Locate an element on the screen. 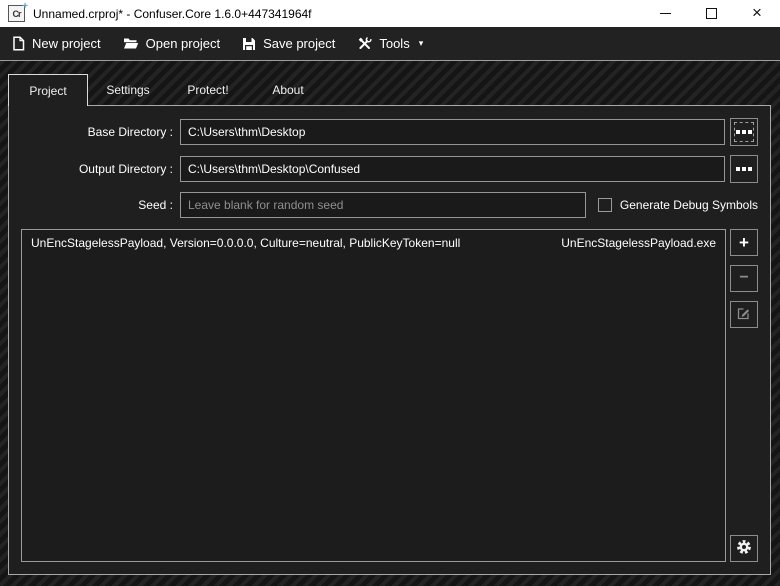 This screenshot has width=780, height=586. window-controls: × is located at coordinates (711, 13).